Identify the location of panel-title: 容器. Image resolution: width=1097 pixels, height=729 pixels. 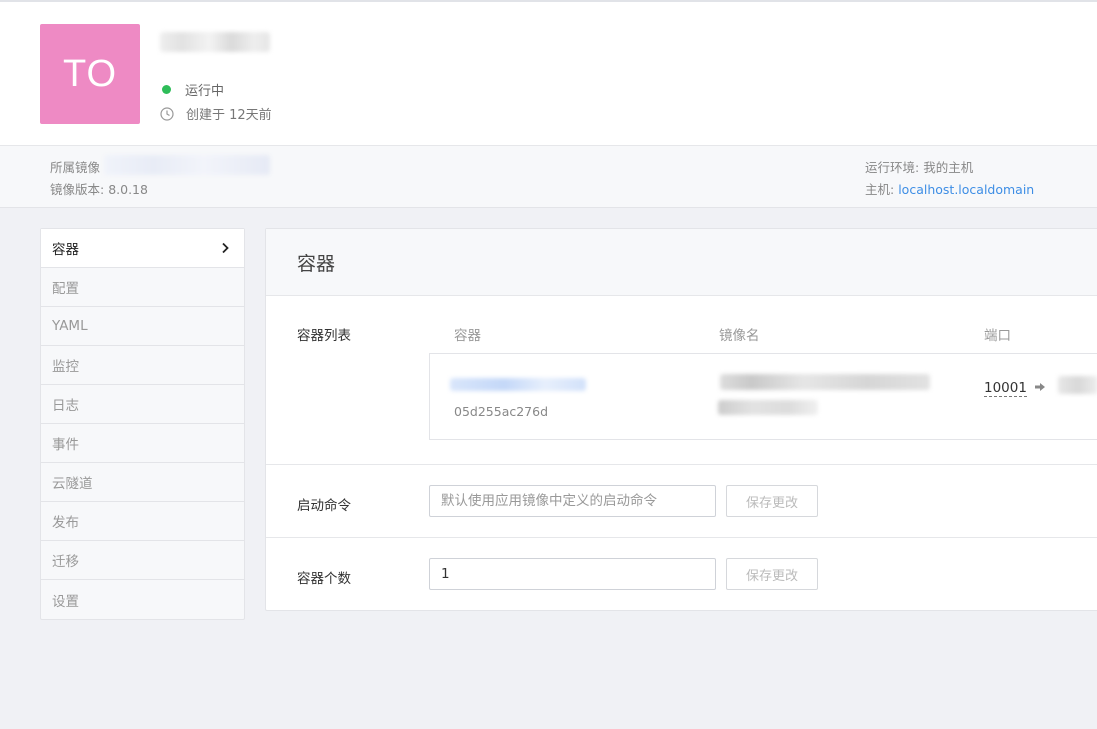
(316, 263).